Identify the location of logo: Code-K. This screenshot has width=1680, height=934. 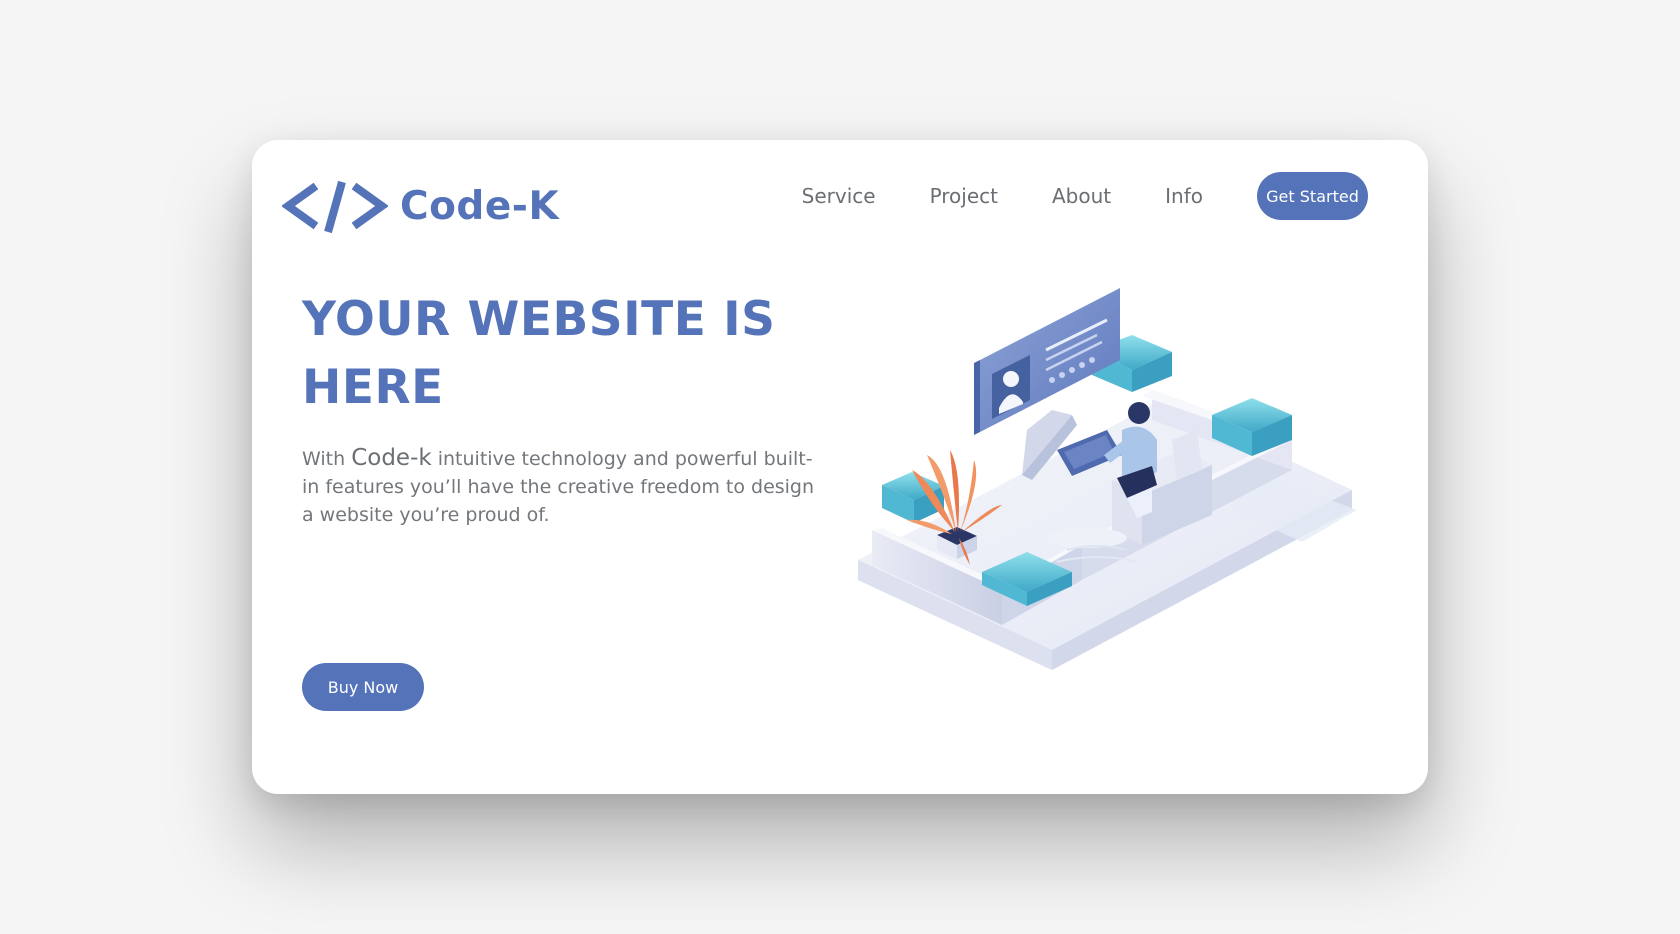
(420, 206).